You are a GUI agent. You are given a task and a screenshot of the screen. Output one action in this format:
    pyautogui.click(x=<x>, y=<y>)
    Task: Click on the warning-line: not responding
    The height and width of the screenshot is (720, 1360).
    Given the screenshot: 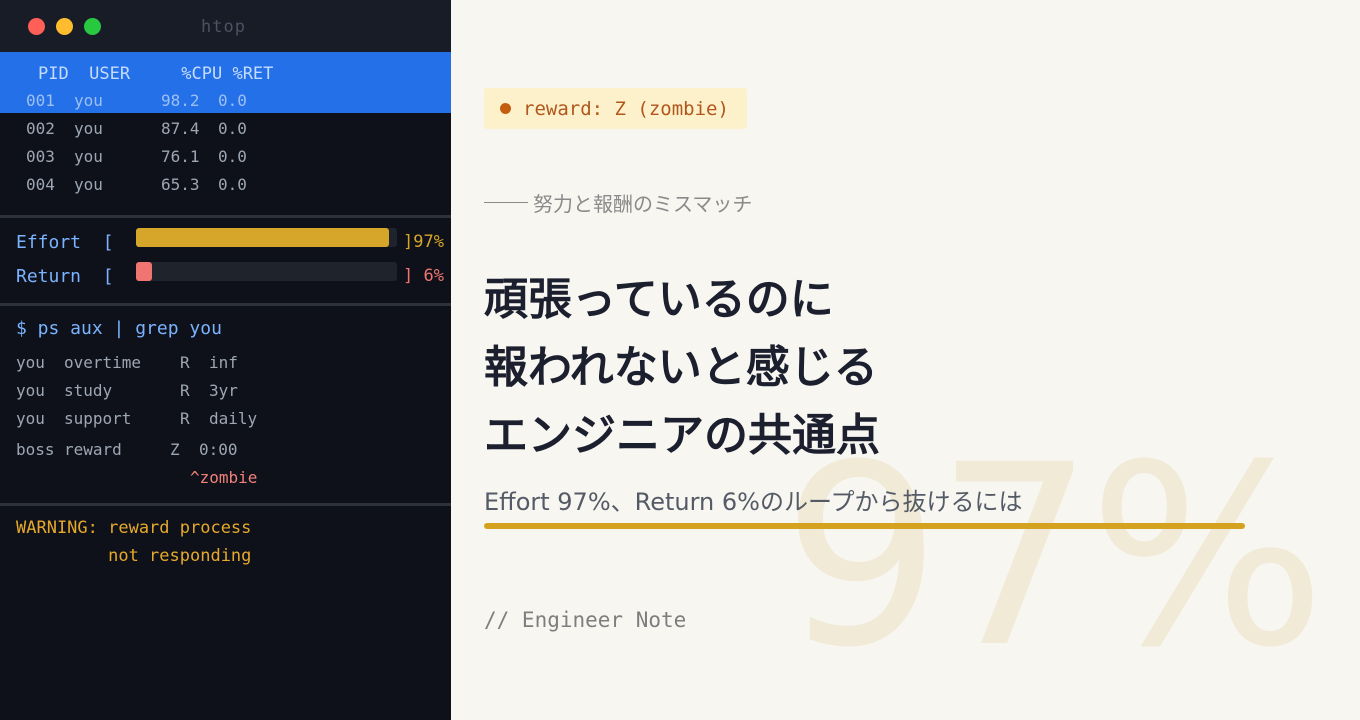 What is the action you would take?
    pyautogui.click(x=134, y=556)
    